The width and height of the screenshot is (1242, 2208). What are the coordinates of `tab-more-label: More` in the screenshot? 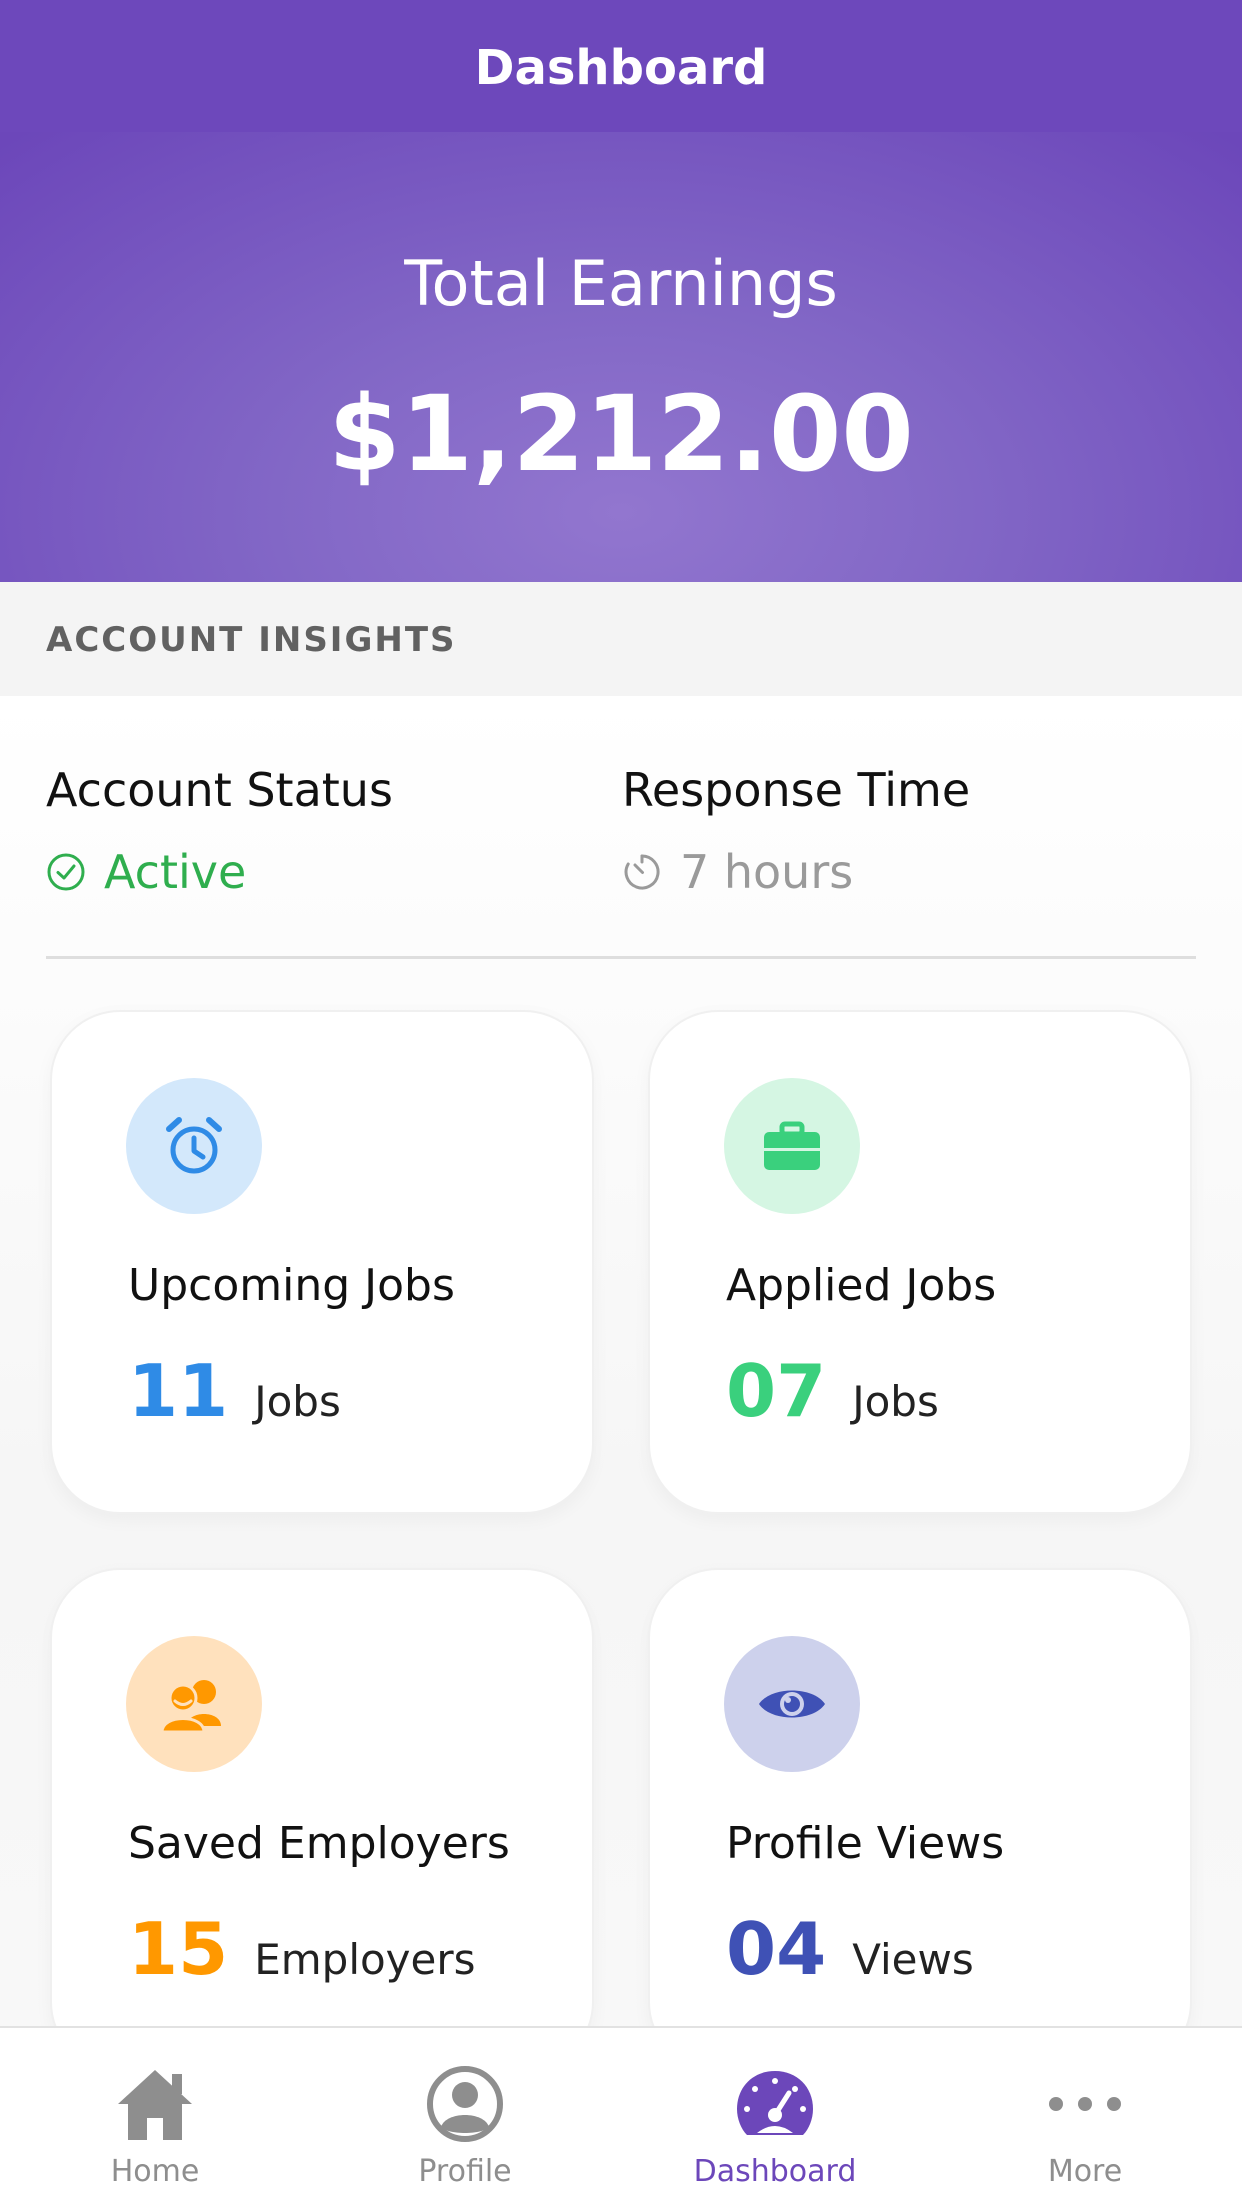 It's located at (1085, 2171).